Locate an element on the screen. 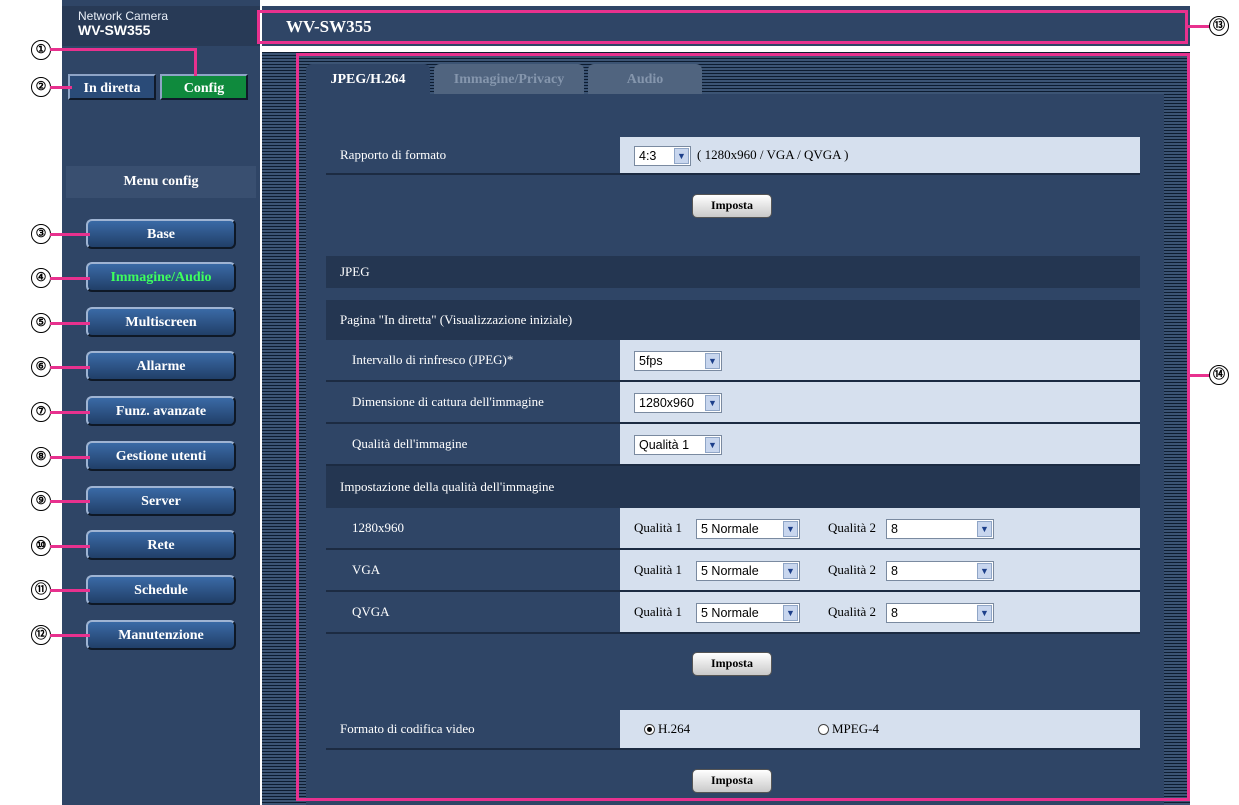 This screenshot has width=1239, height=805. config-button: Config is located at coordinates (204, 87).